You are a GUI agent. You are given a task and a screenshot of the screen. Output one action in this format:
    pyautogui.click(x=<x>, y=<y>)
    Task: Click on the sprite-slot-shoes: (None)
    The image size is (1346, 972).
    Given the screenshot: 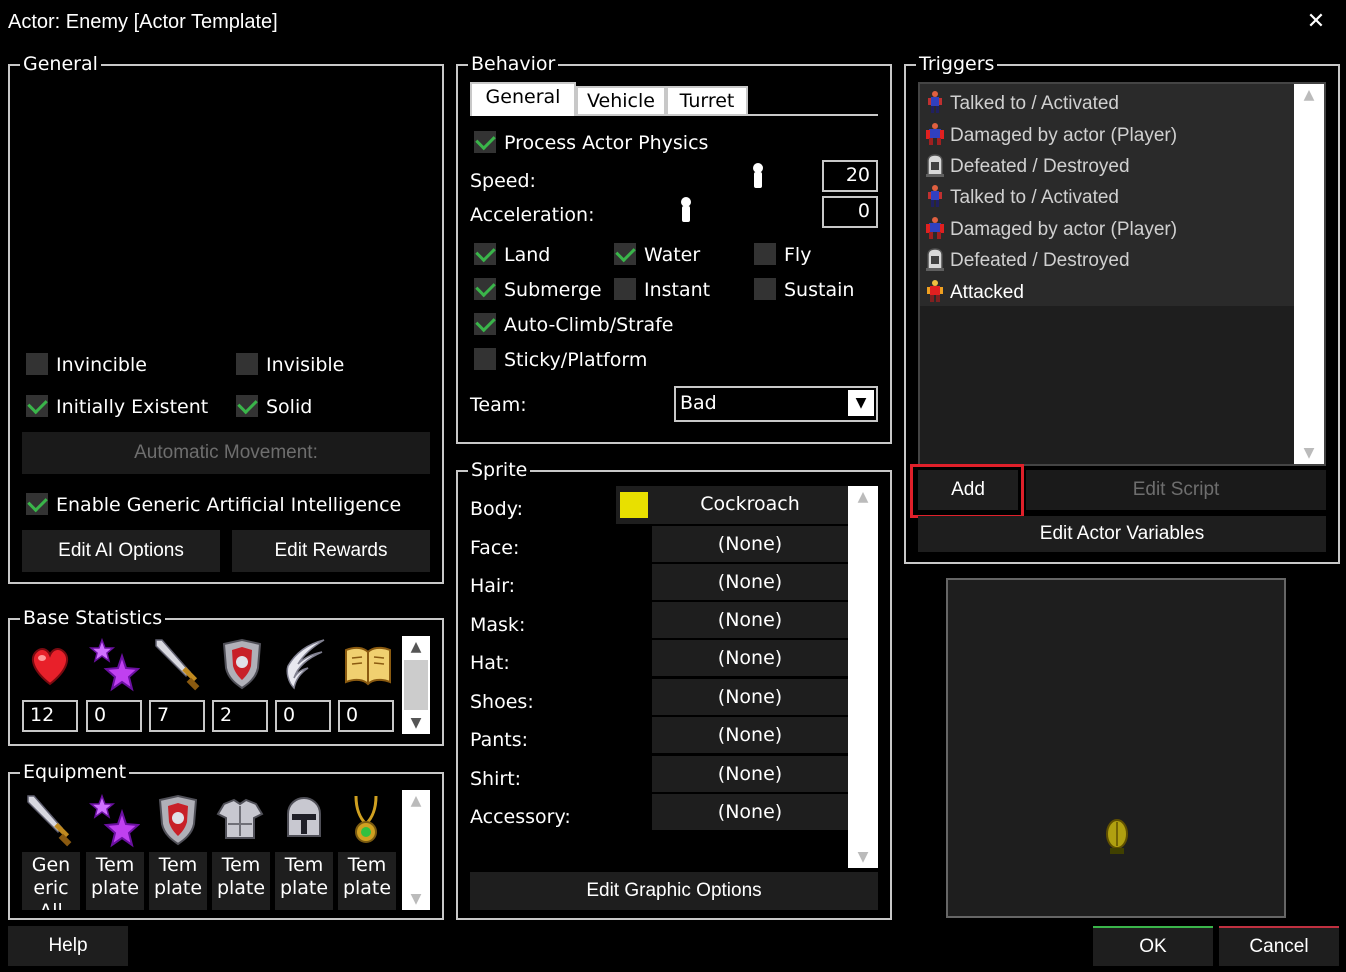 What is the action you would take?
    pyautogui.click(x=750, y=697)
    